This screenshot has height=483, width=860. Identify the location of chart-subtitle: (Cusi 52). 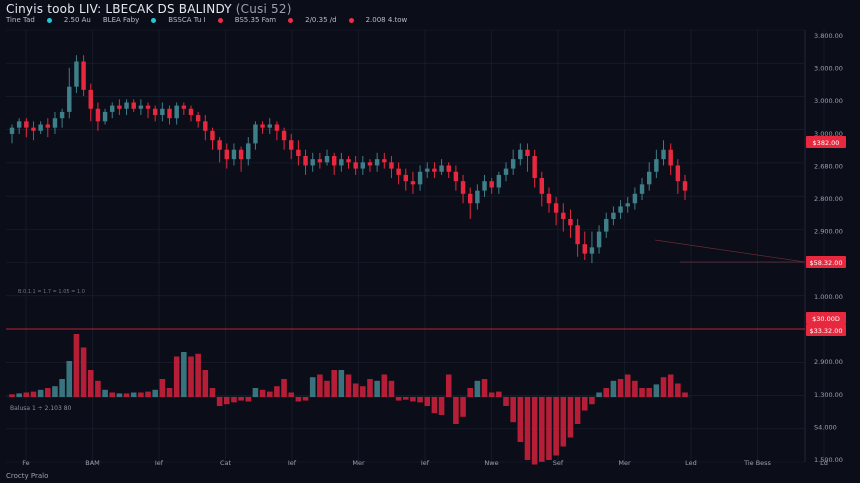
(263, 9).